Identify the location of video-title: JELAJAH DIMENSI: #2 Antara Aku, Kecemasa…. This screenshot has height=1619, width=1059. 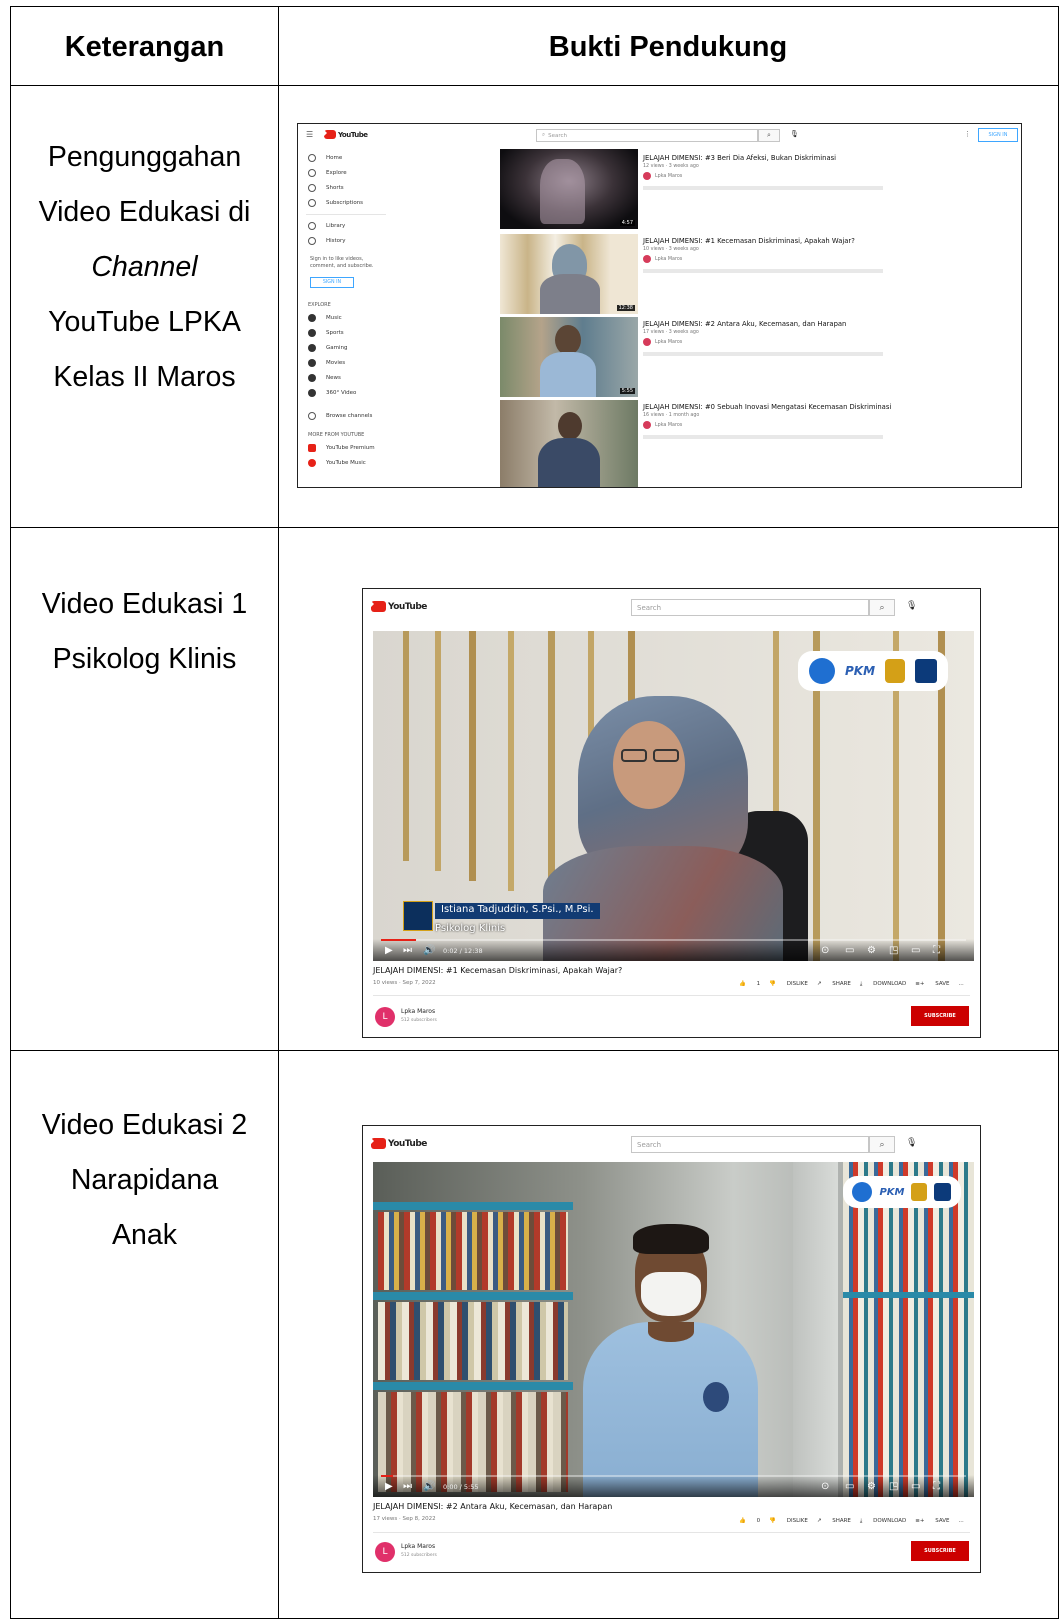
(744, 324).